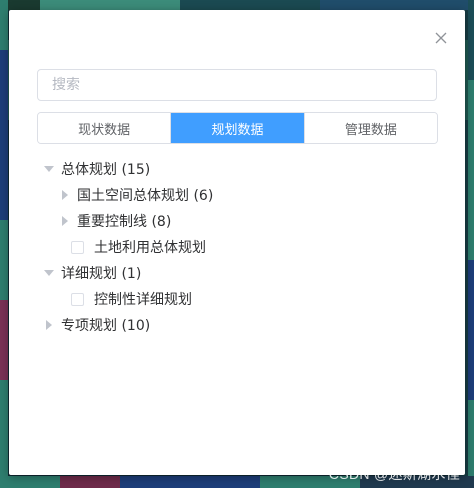 The image size is (474, 488). I want to click on tree-node-land-use-master-plan: 土地利用总体规划, so click(237, 247).